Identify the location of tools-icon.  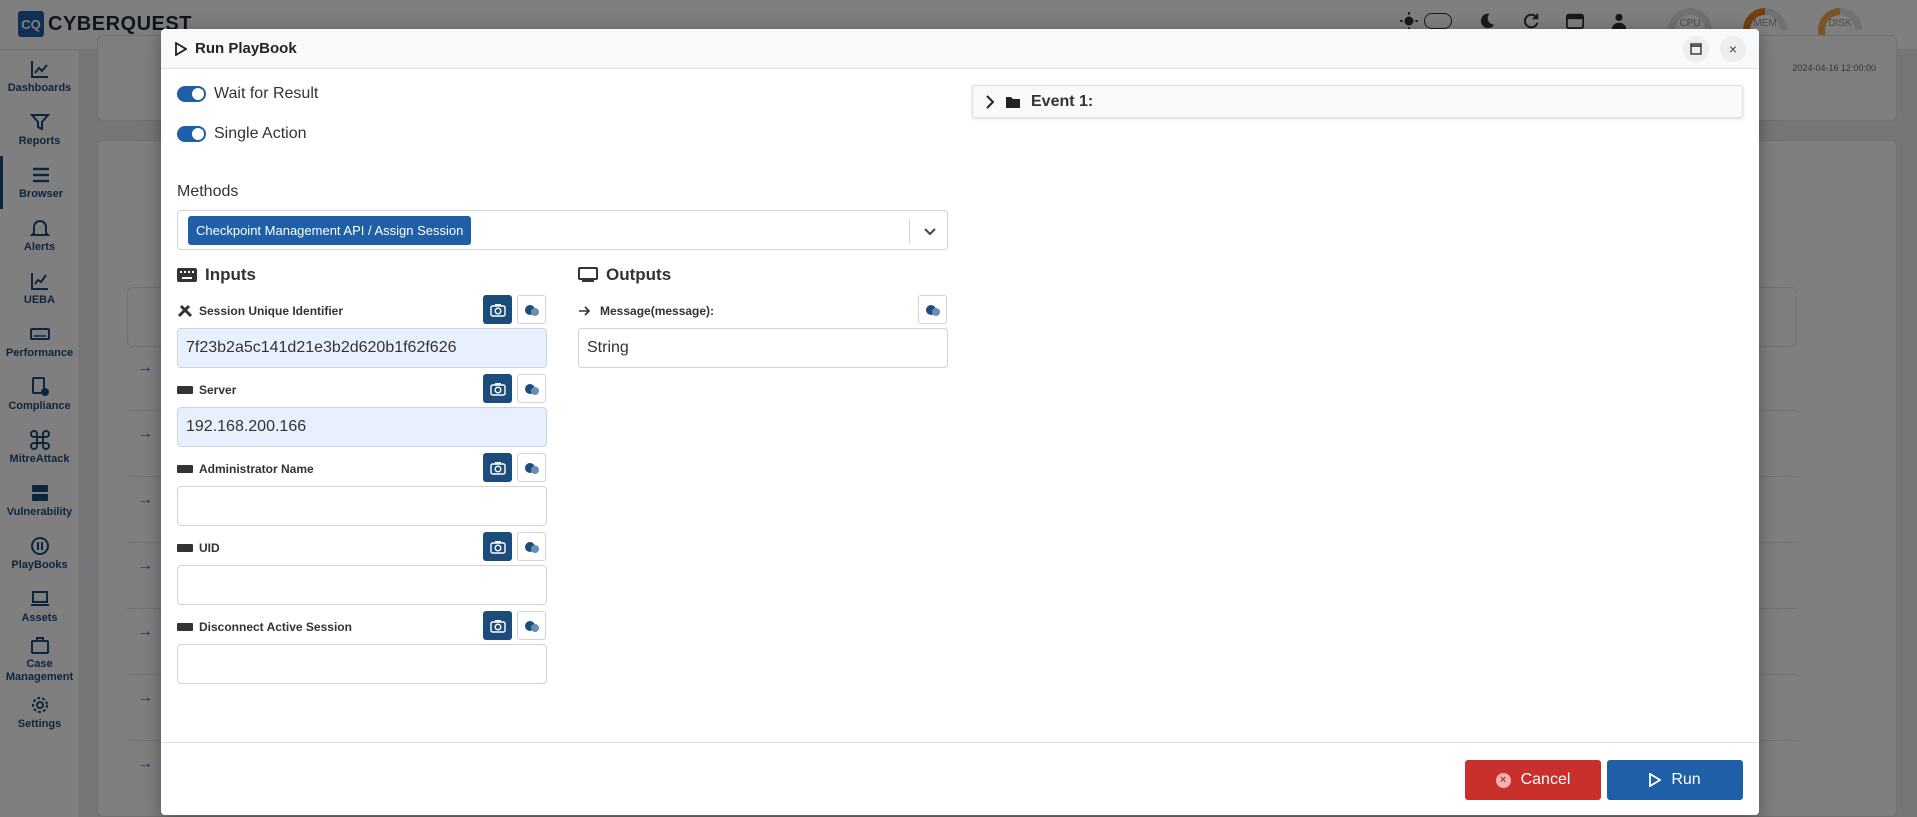
(185, 311).